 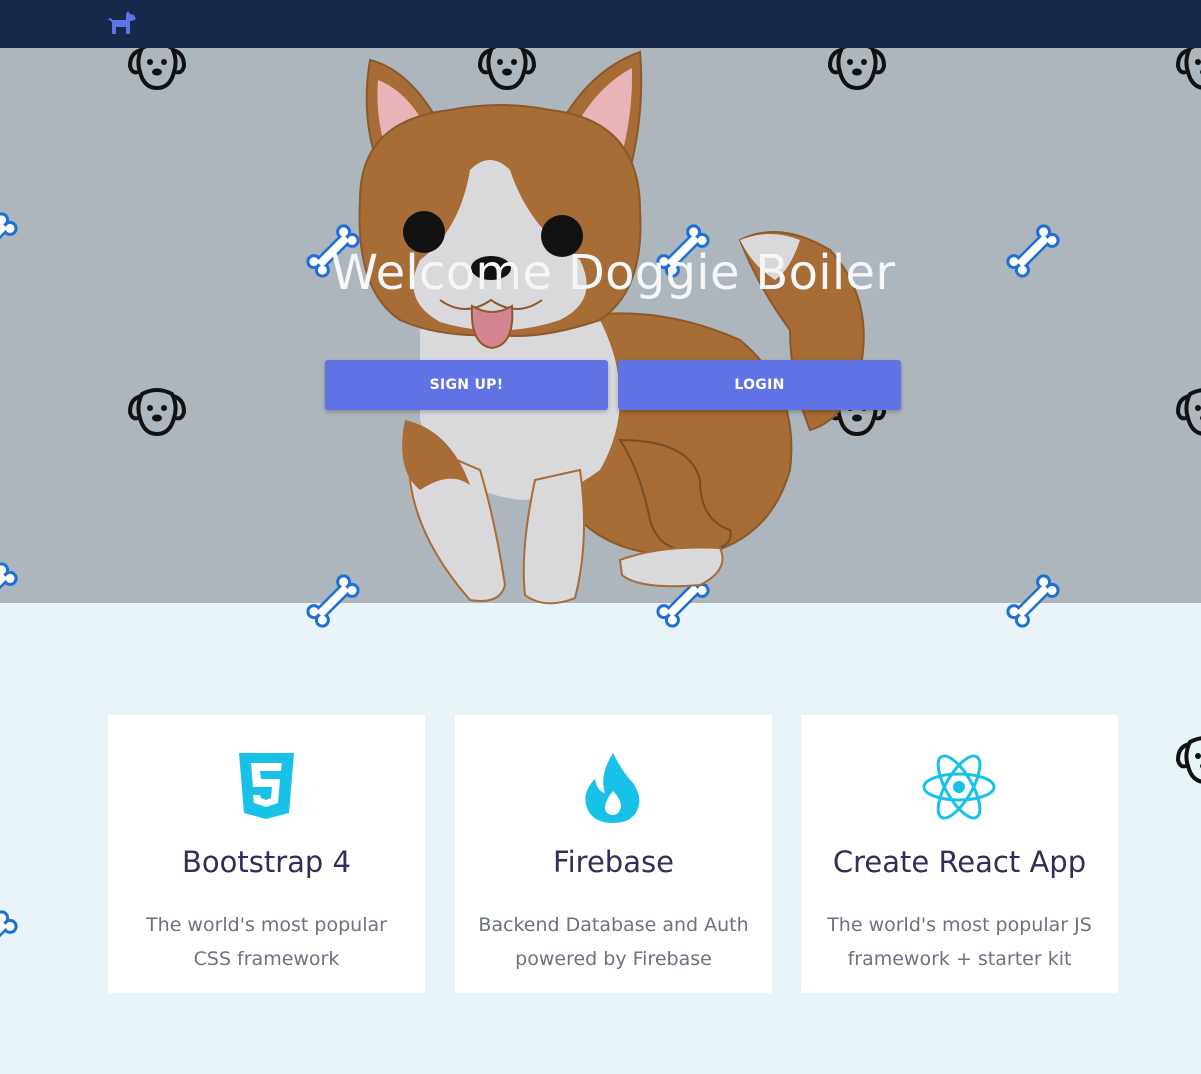 What do you see at coordinates (959, 862) in the screenshot?
I see `feature-title: Create React App` at bounding box center [959, 862].